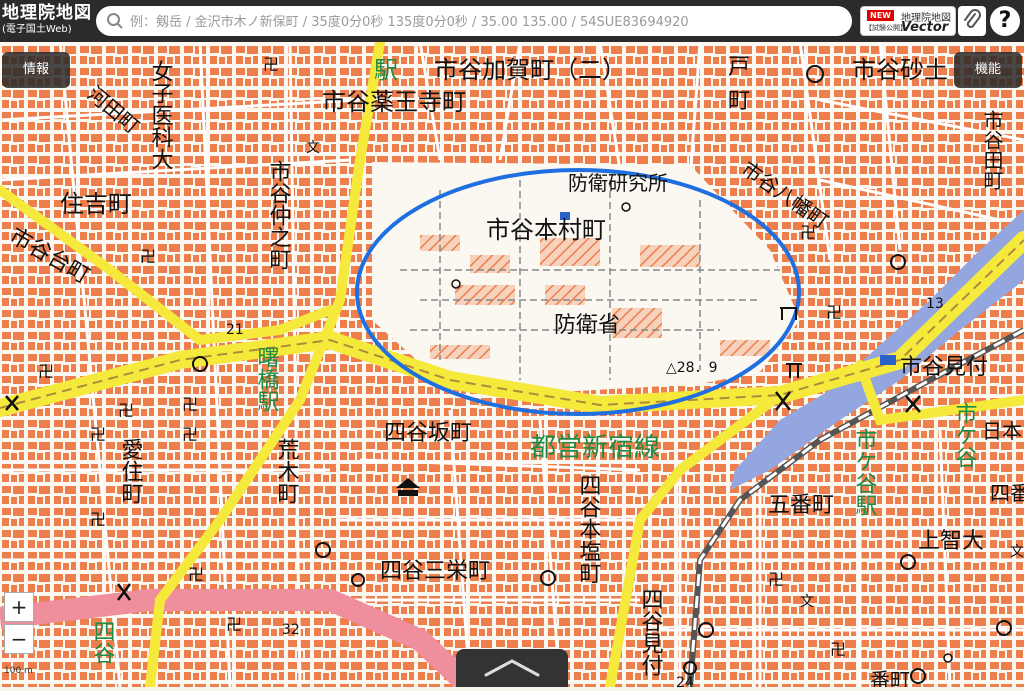 The height and width of the screenshot is (691, 1024). Describe the element at coordinates (935, 304) in the screenshot. I see `route-number: 13` at that location.